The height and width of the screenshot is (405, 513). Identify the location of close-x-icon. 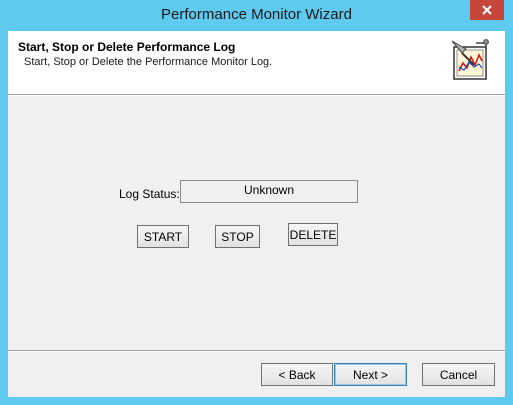
(487, 10).